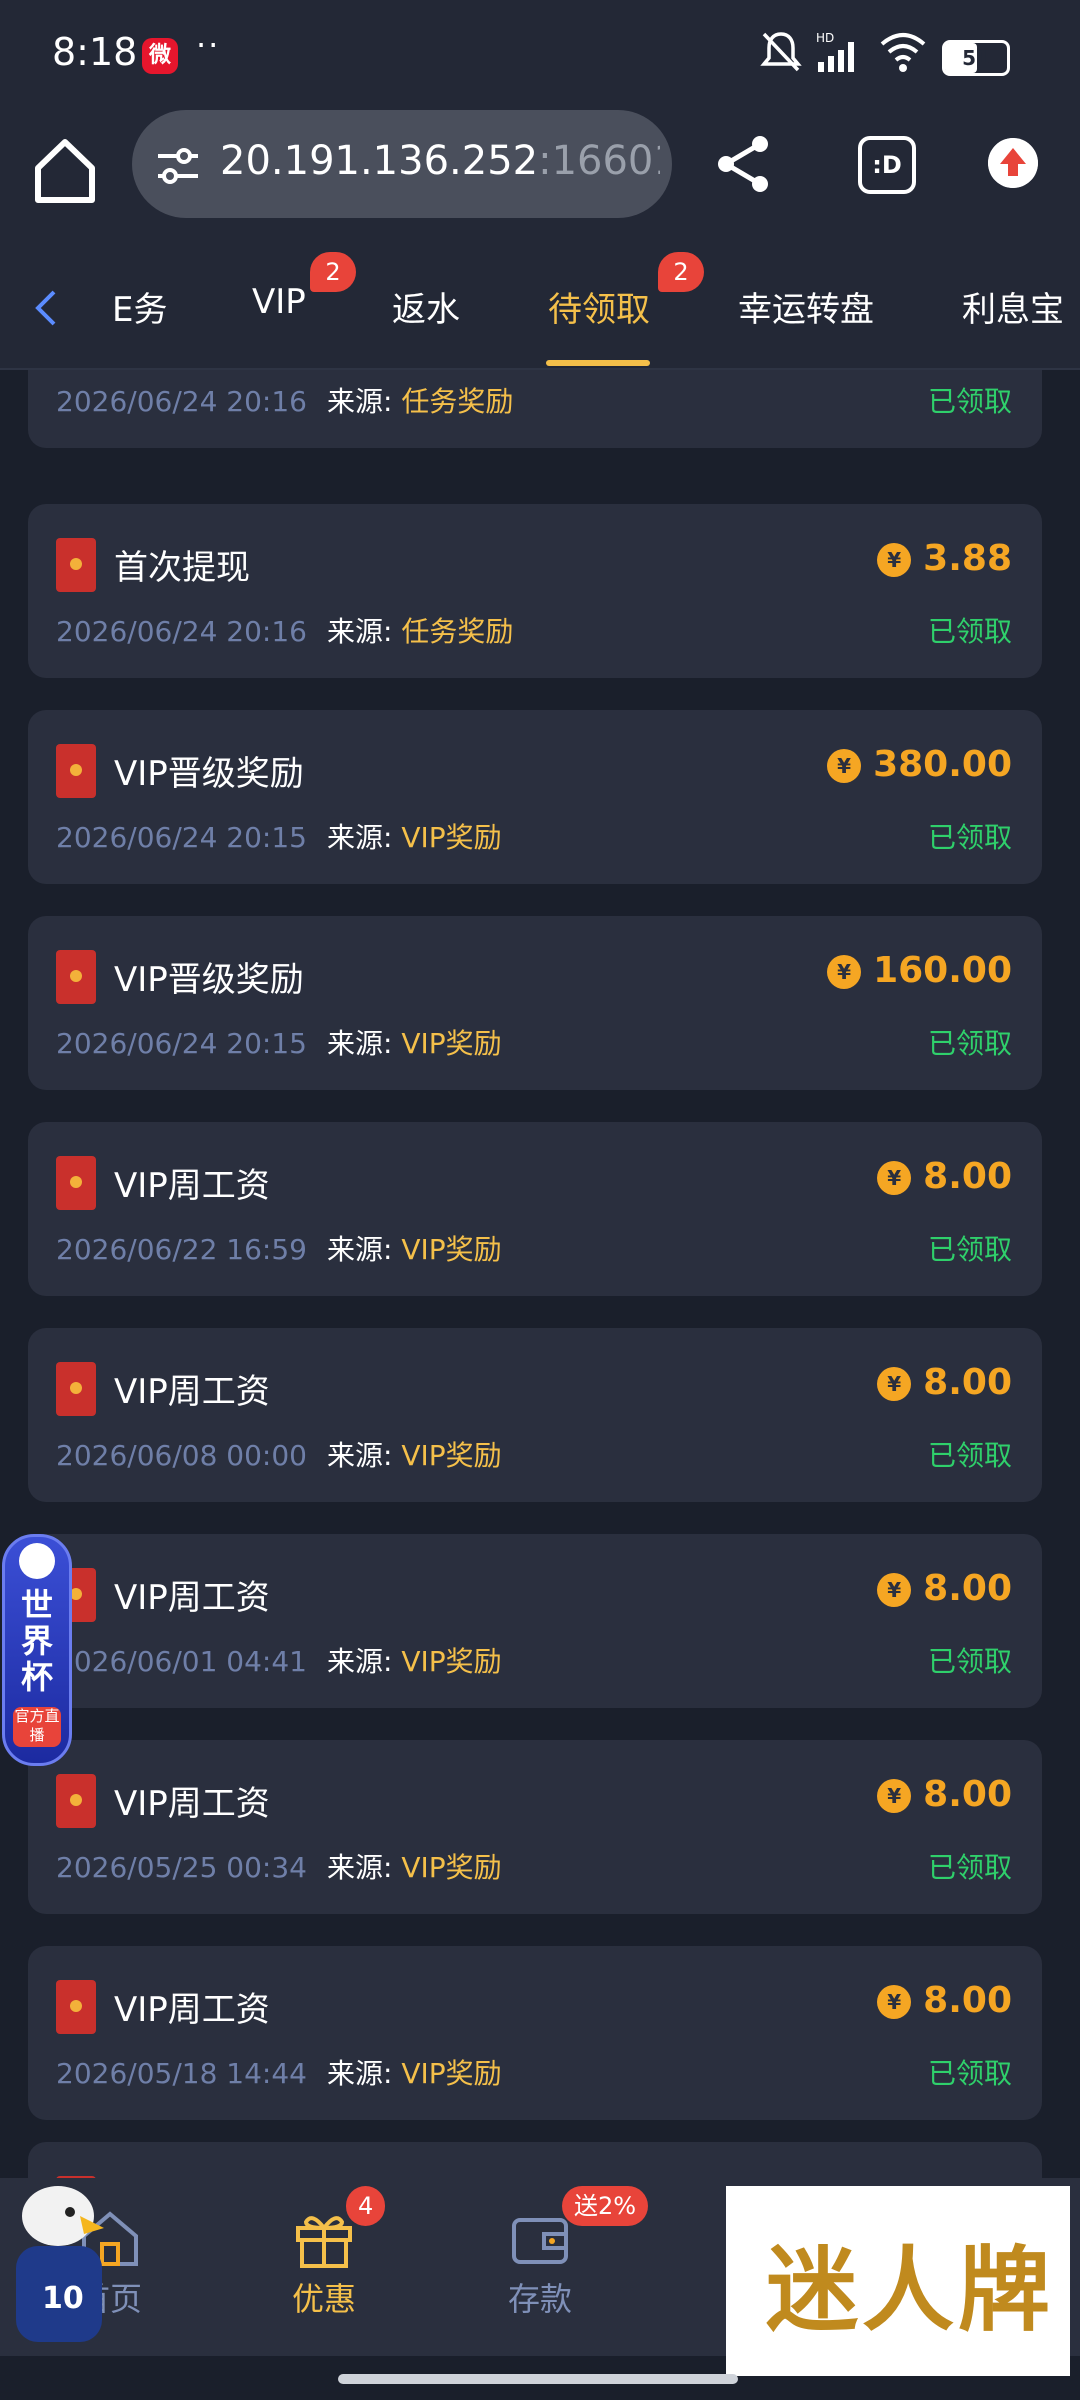  I want to click on reward-date: 2026/06/22 16:59, so click(181, 1249).